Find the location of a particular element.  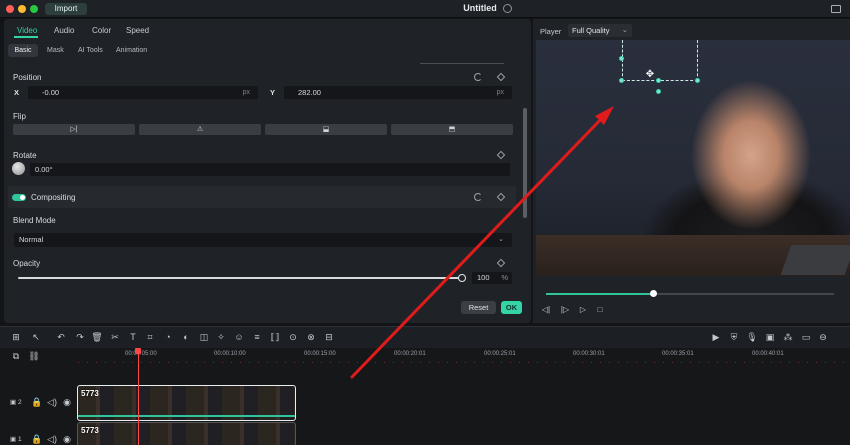

ok-button: OK is located at coordinates (511, 307).